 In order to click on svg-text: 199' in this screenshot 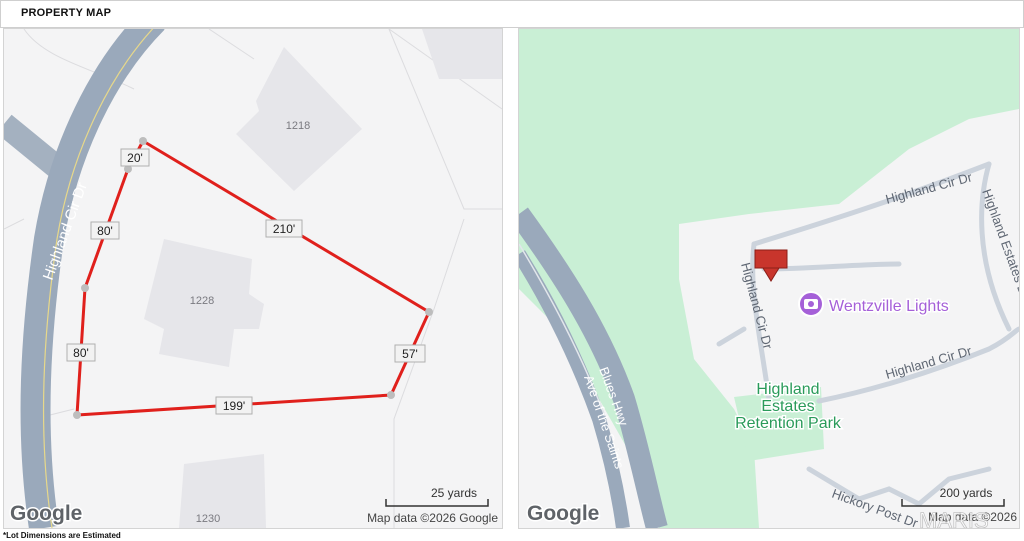, I will do `click(234, 406)`.